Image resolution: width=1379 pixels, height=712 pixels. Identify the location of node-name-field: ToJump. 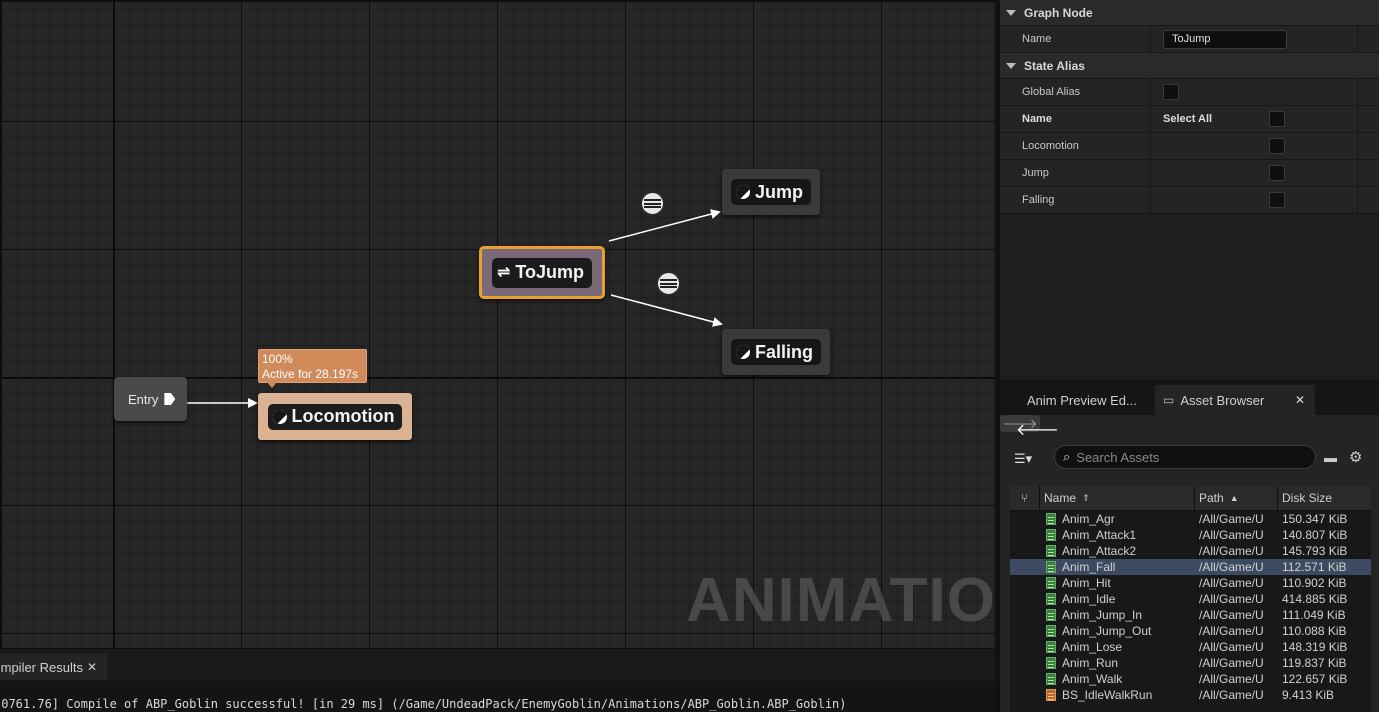
(1225, 39).